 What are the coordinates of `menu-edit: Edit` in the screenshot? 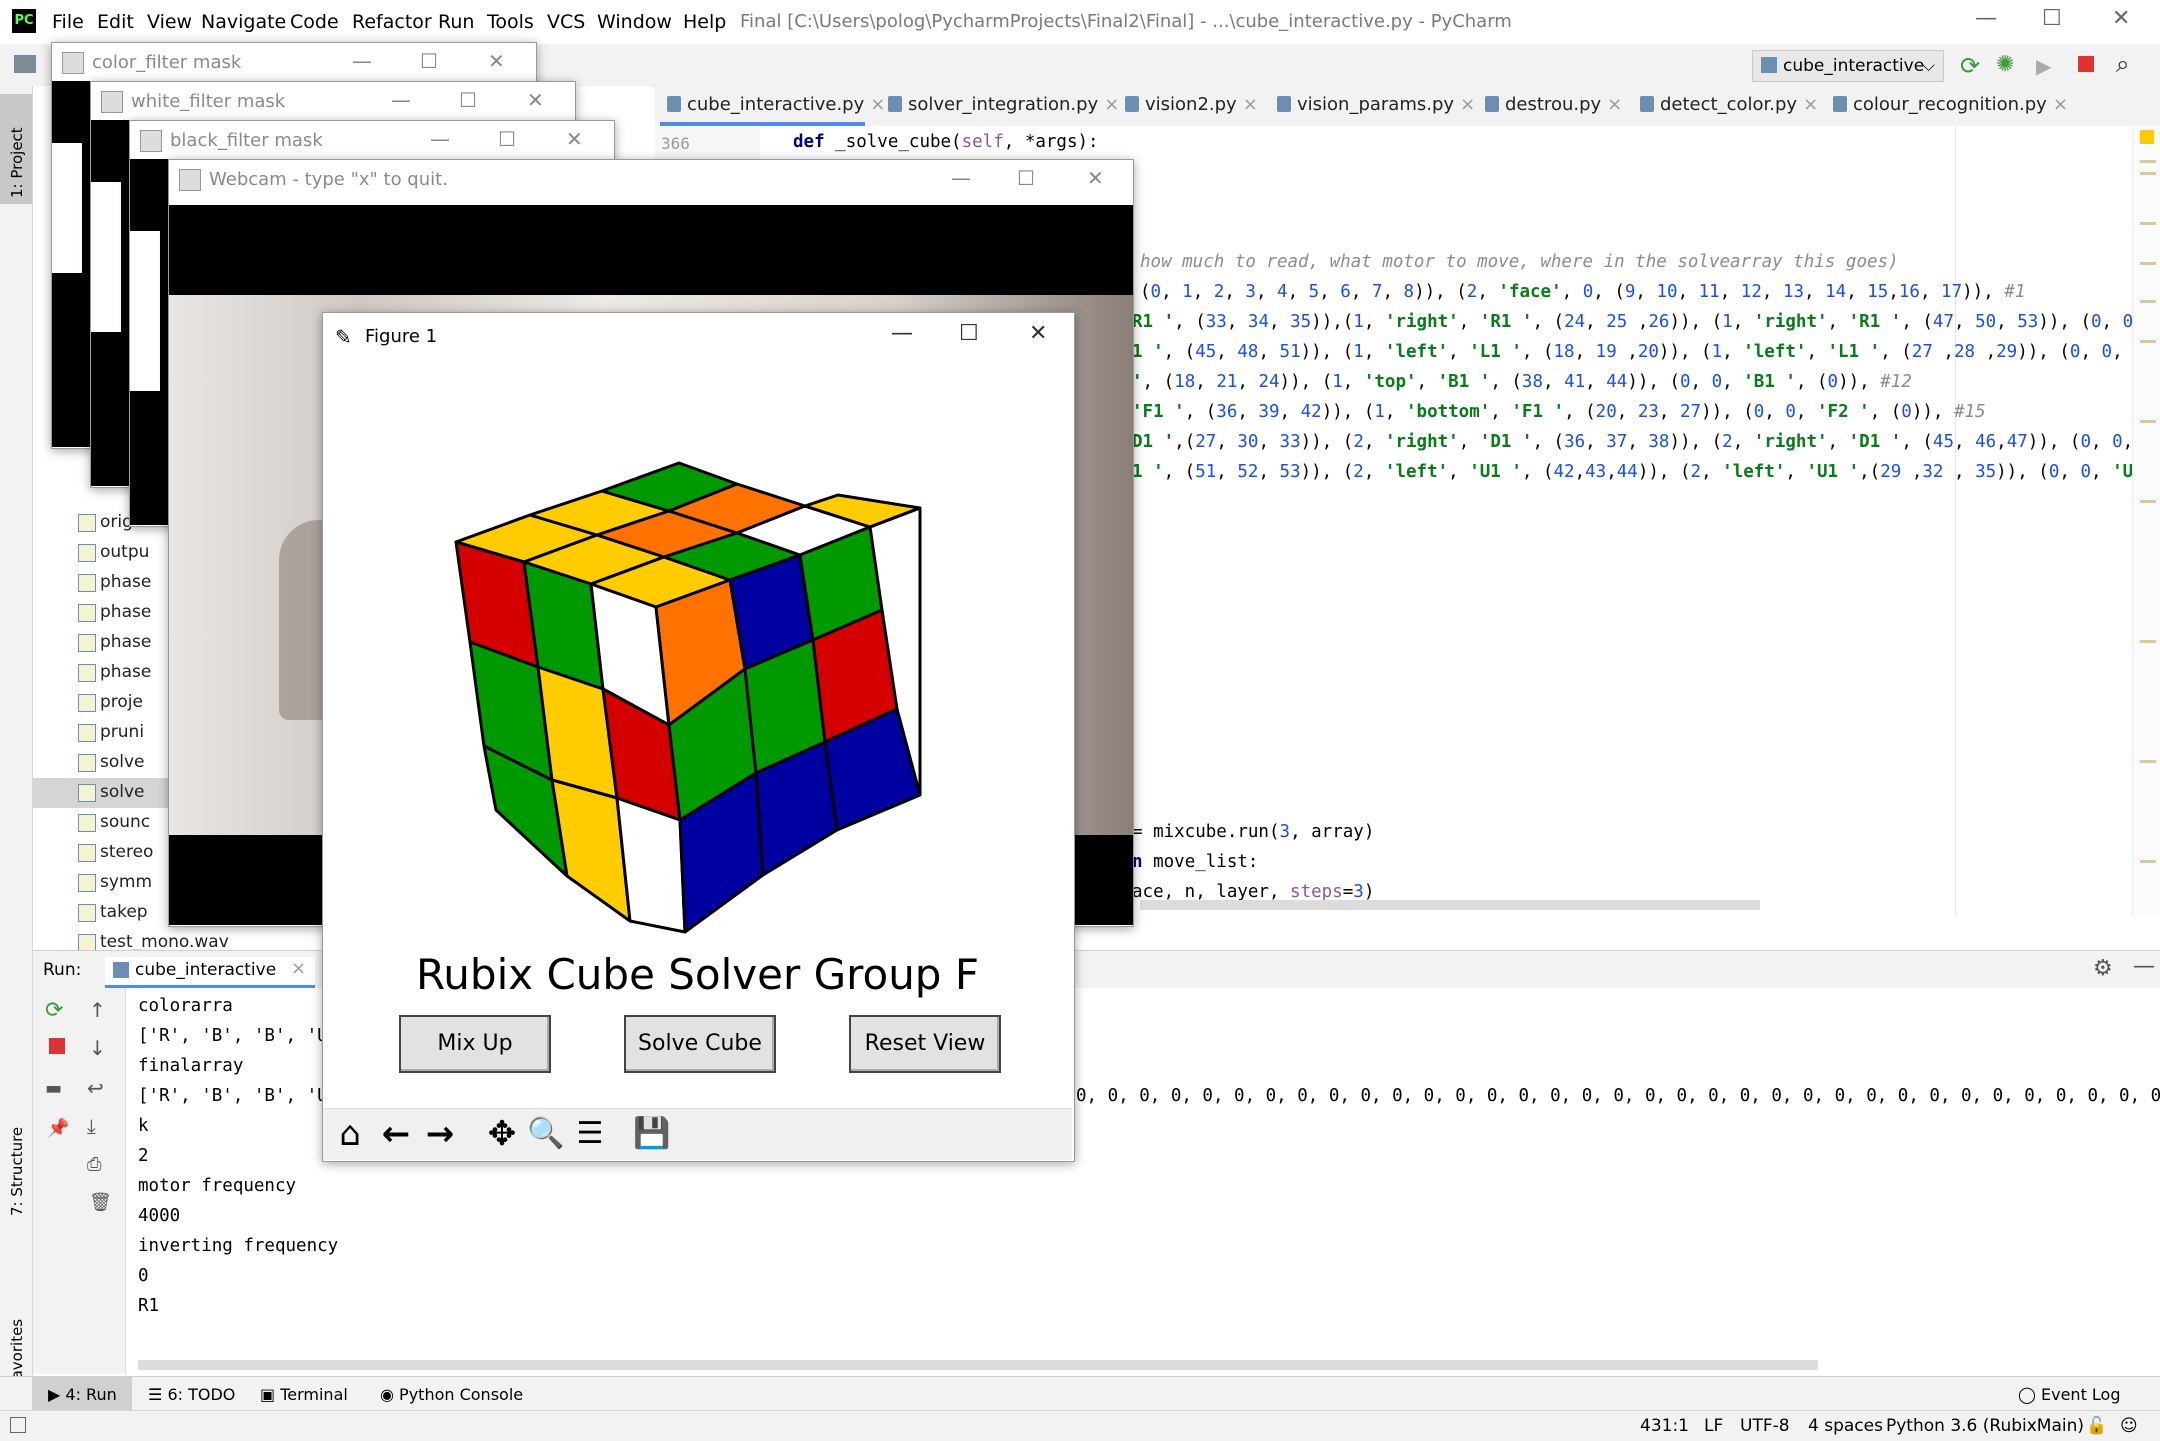 It's located at (115, 22).